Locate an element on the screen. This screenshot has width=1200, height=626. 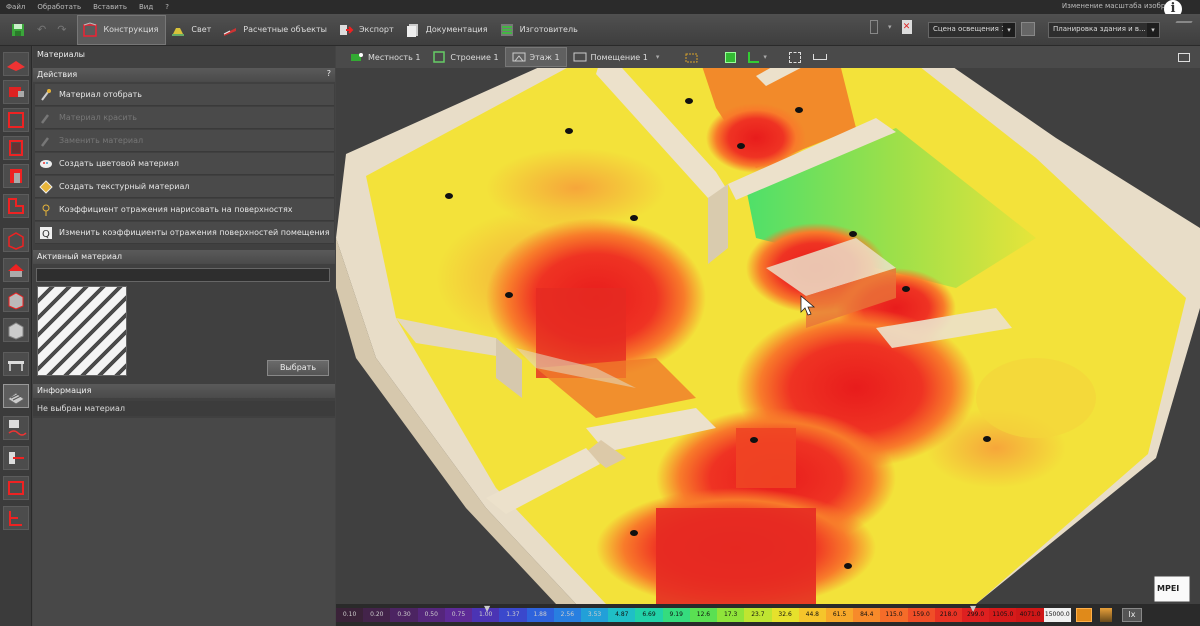
cube-green-icon is located at coordinates (731, 57).